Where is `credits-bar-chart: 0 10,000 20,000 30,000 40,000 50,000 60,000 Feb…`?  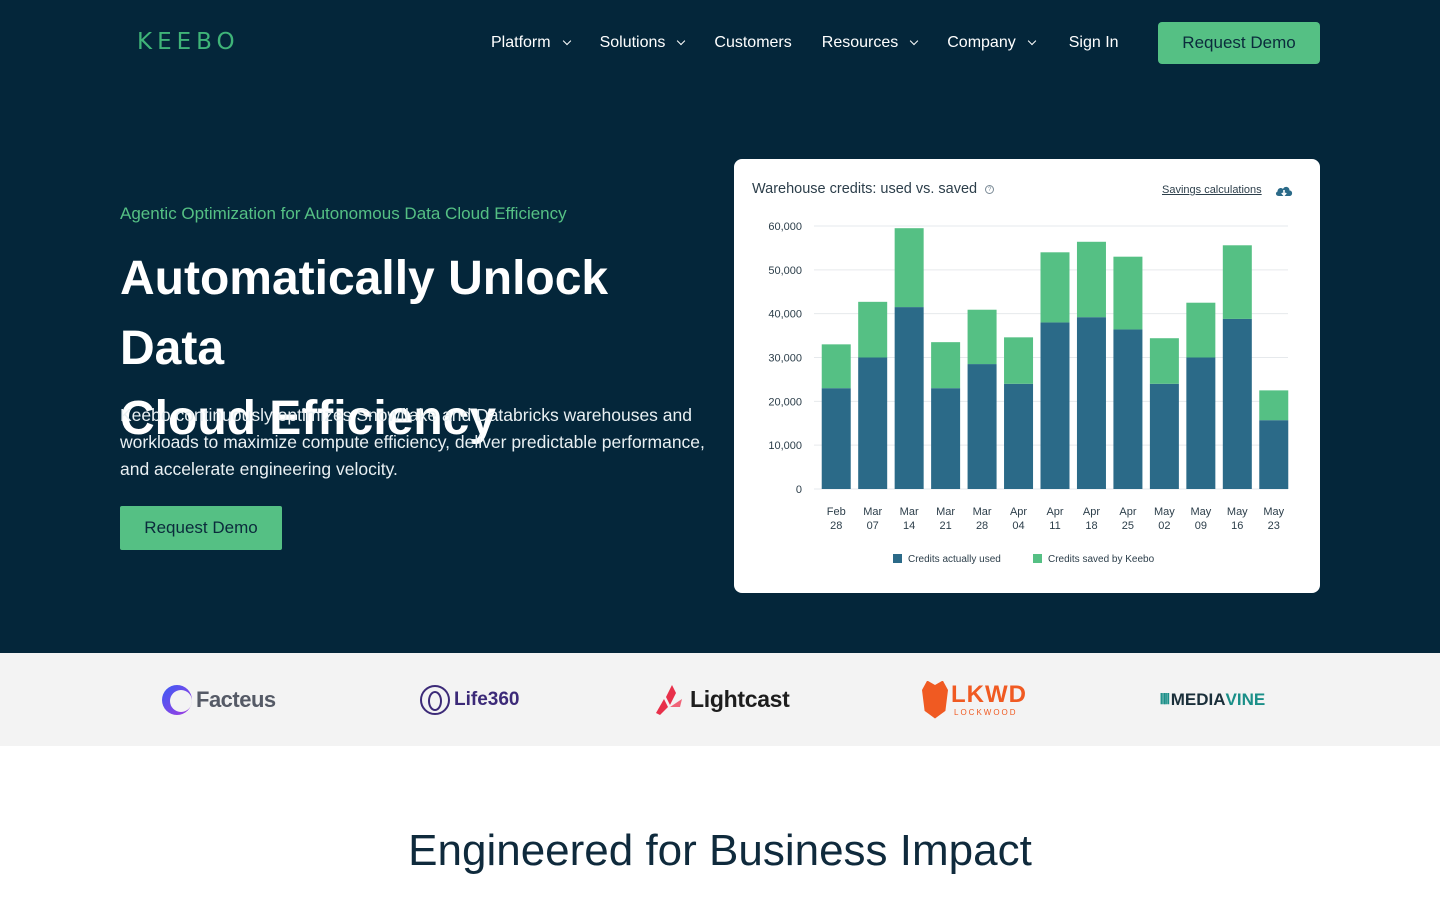
credits-bar-chart: 0 10,000 20,000 30,000 40,000 50,000 60,000 Feb… is located at coordinates (1028, 393).